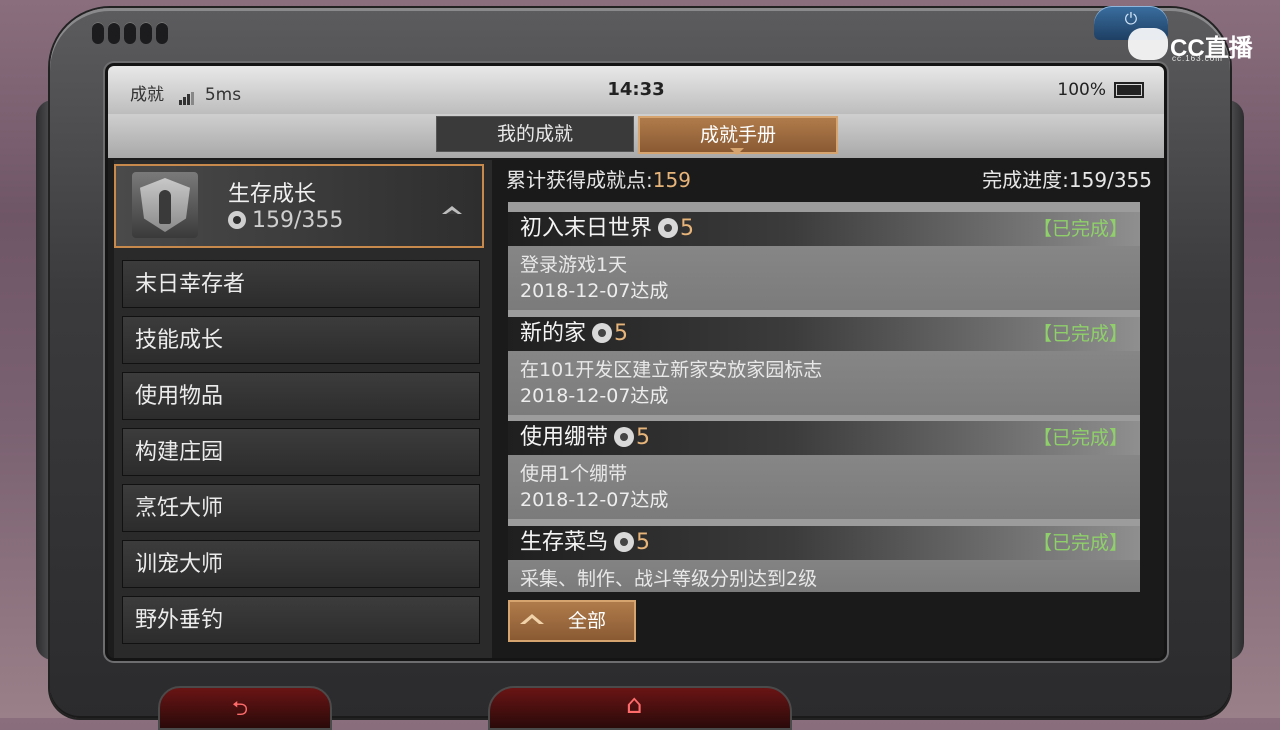 The height and width of the screenshot is (730, 1280). I want to click on achievement-name: 使用绷带, so click(564, 437).